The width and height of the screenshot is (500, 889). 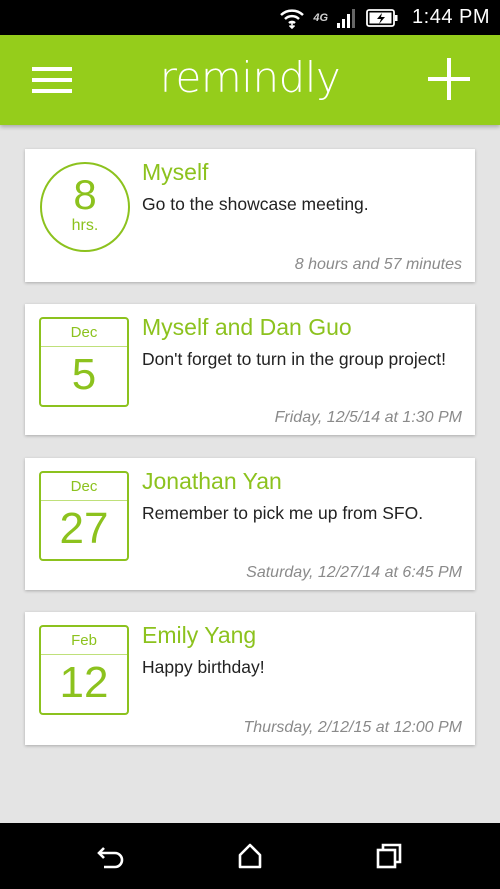 I want to click on reminder-message: Happy birthday!, so click(x=203, y=667).